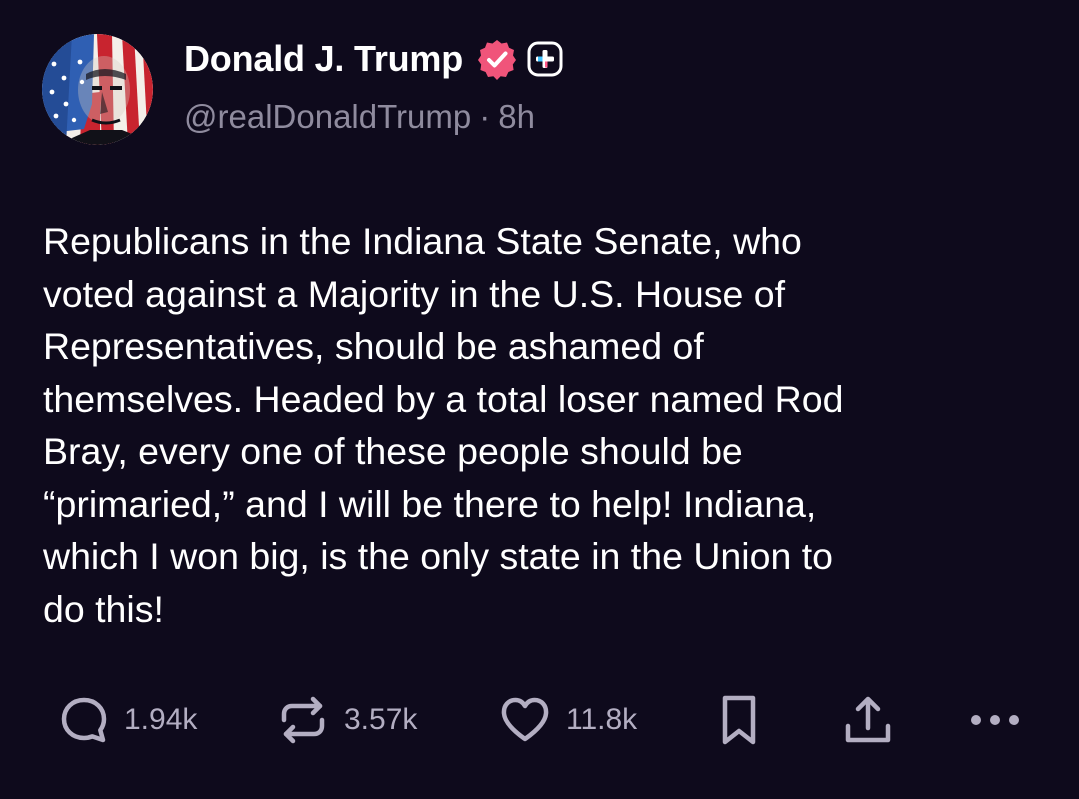 Image resolution: width=1079 pixels, height=799 pixels. What do you see at coordinates (545, 59) in the screenshot?
I see `plus-badge-icon` at bounding box center [545, 59].